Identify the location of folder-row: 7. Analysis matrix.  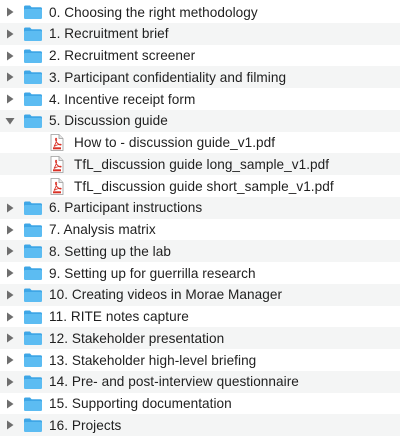
(200, 230).